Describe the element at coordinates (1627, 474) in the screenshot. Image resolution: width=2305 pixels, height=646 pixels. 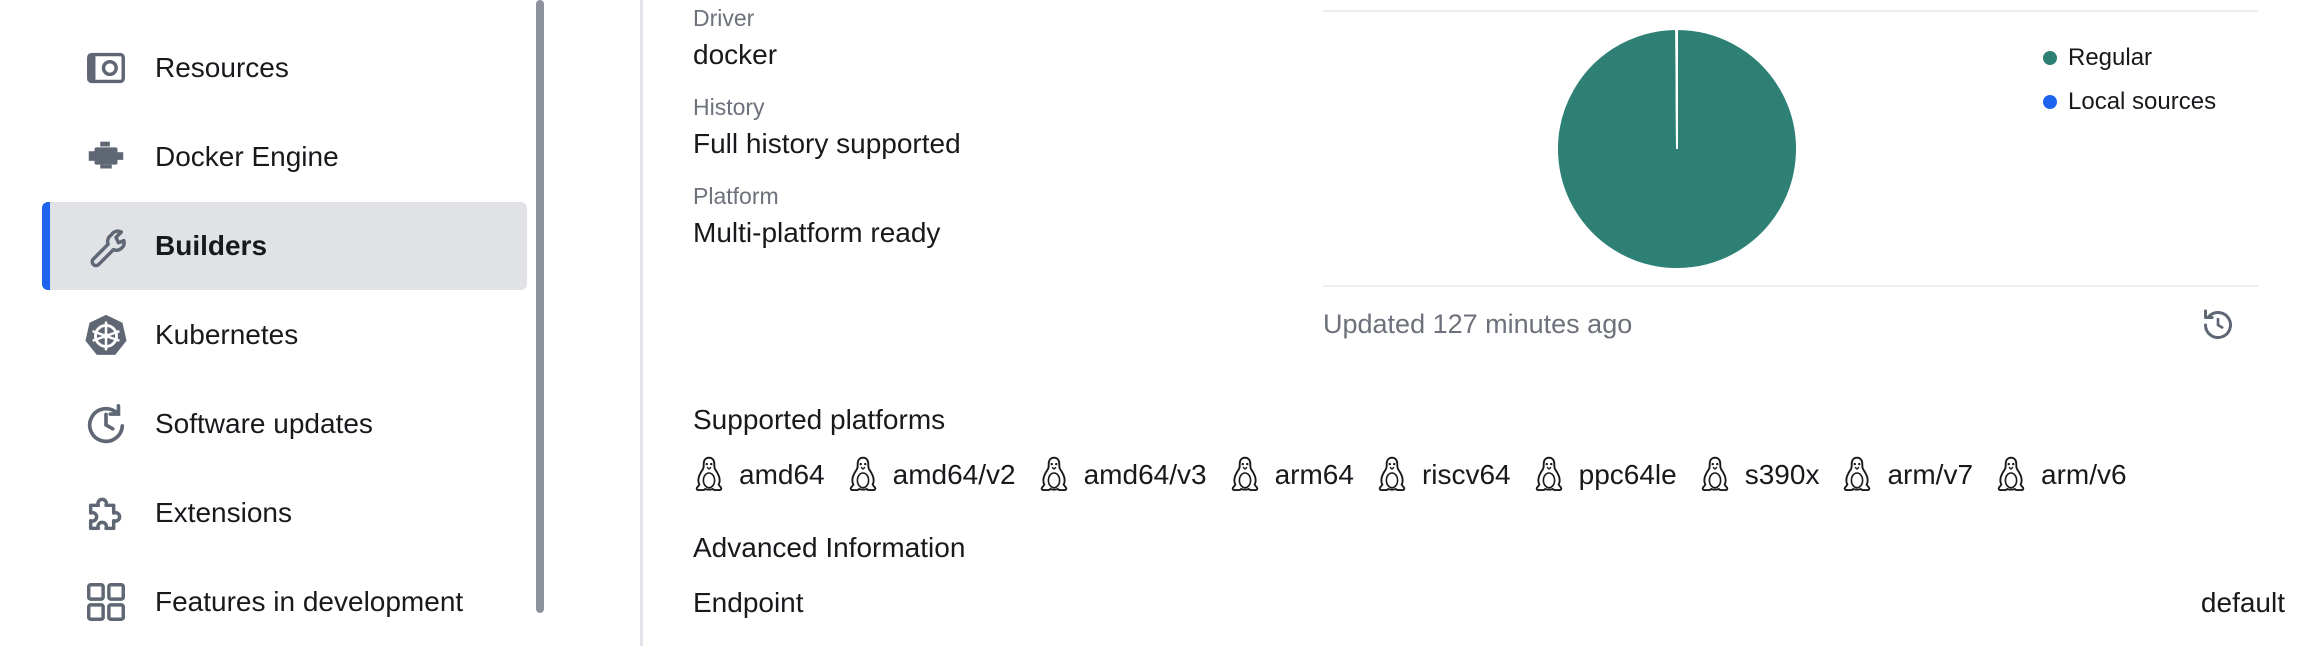
I see `platform-label: ppc64le` at that location.